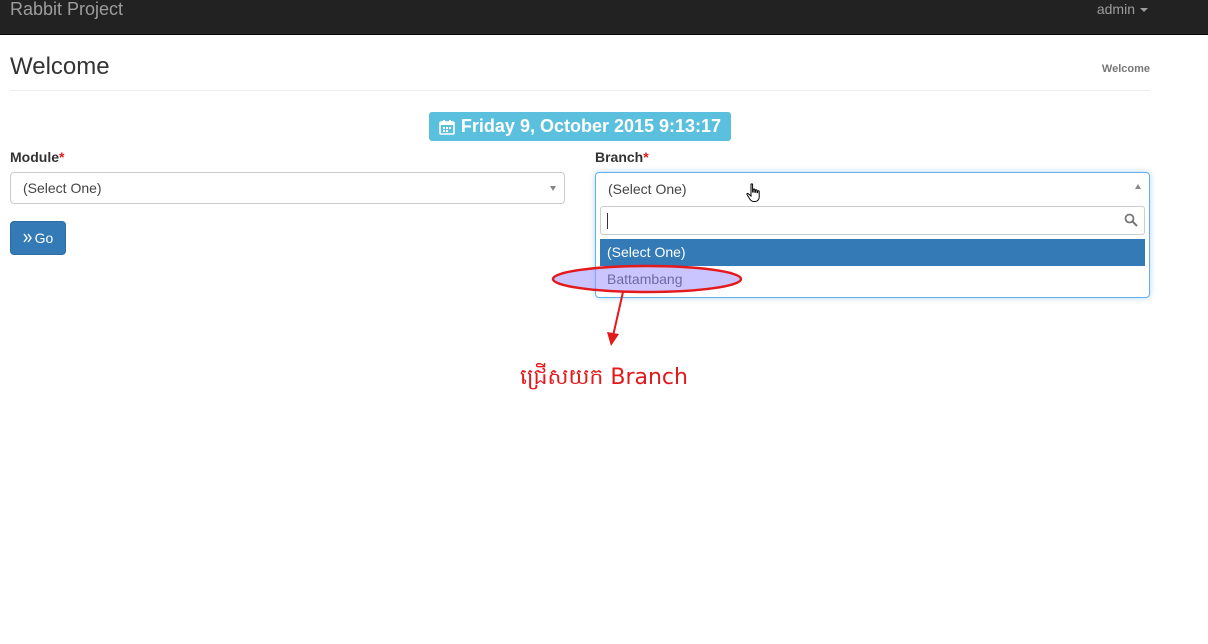 The width and height of the screenshot is (1208, 644). I want to click on branch-select-open: (Select One) (Select One) Battambang, so click(872, 235).